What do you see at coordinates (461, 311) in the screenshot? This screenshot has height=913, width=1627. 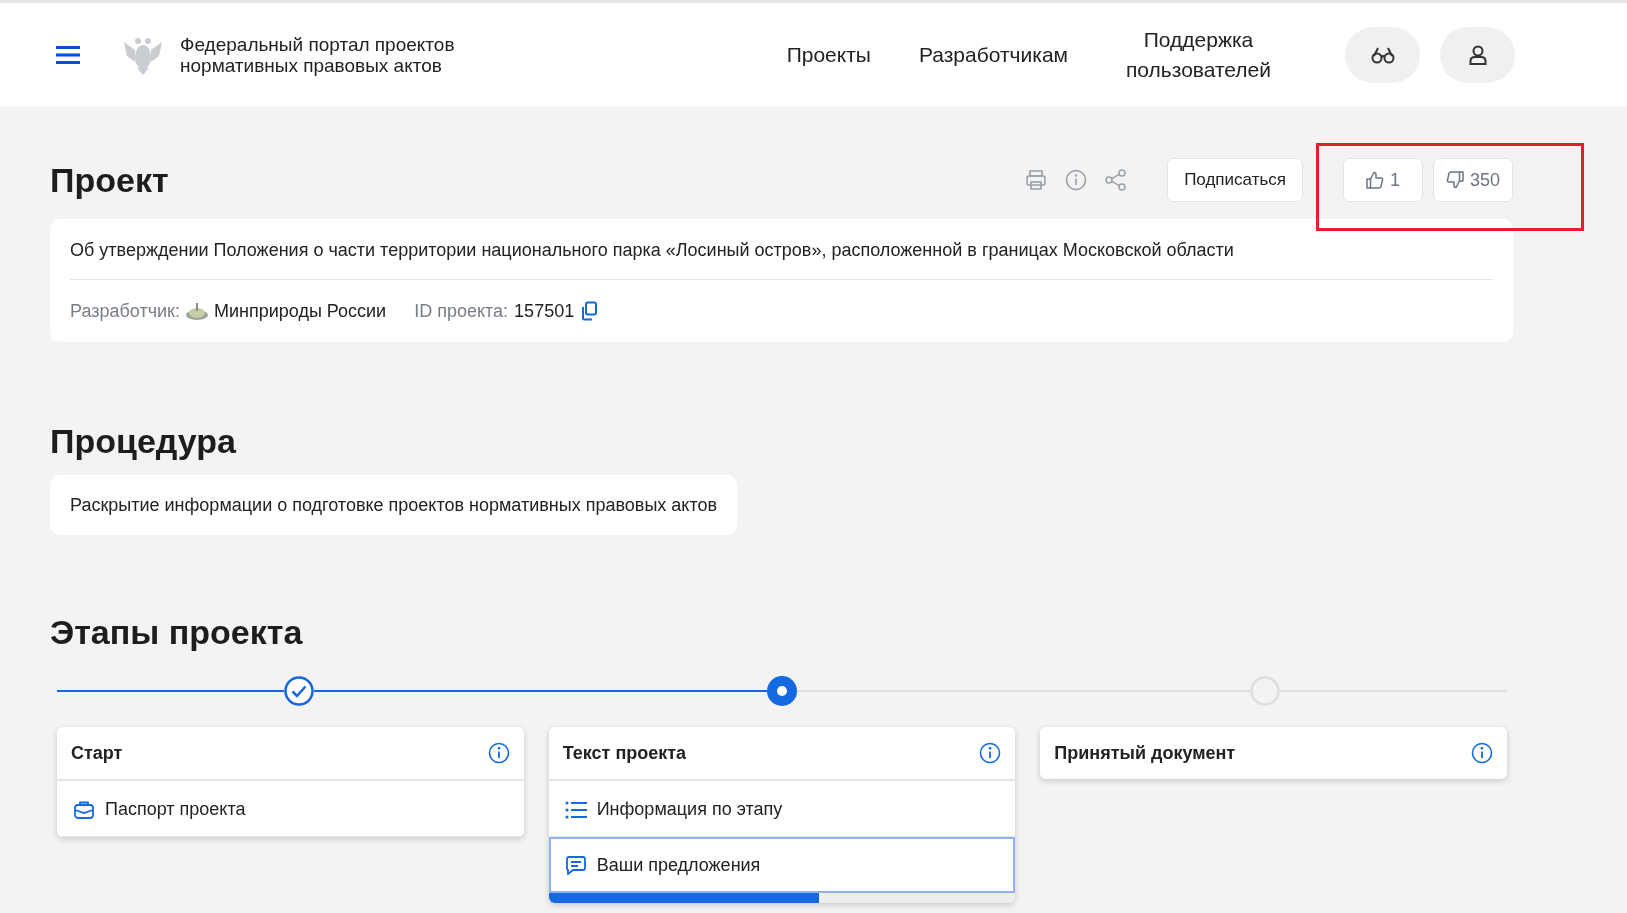 I see `project-id-label: ID проекта:` at bounding box center [461, 311].